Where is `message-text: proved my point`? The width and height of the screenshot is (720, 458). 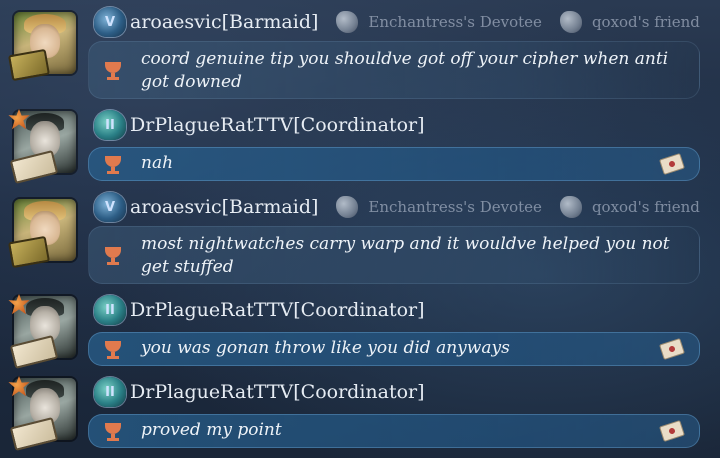
message-text: proved my point is located at coordinates (211, 430).